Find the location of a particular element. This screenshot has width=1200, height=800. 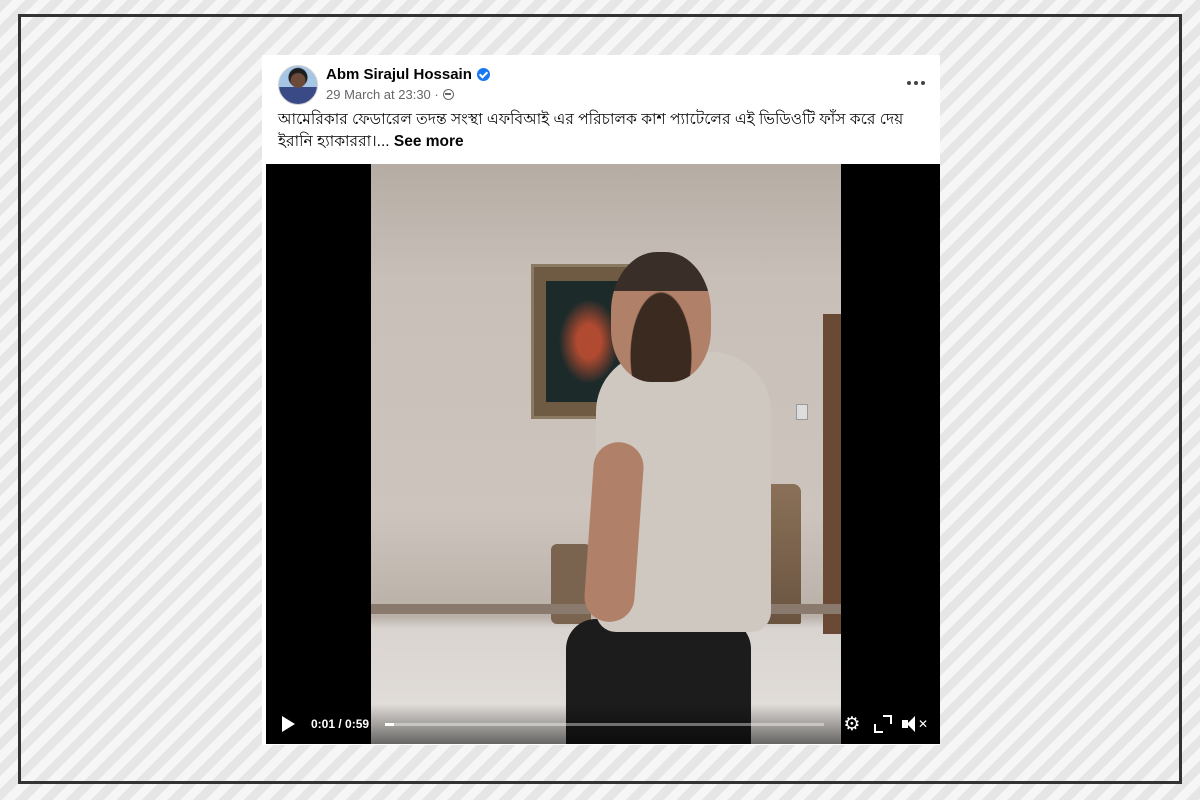

settings-gear-icon: ⚙ is located at coordinates (852, 724).